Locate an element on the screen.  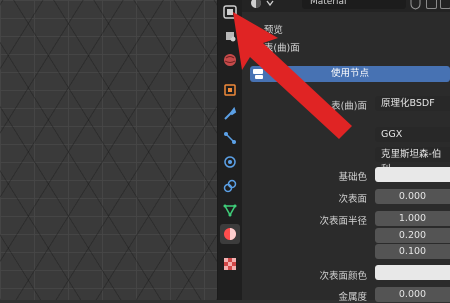
material-header: Material is located at coordinates (346, 6).